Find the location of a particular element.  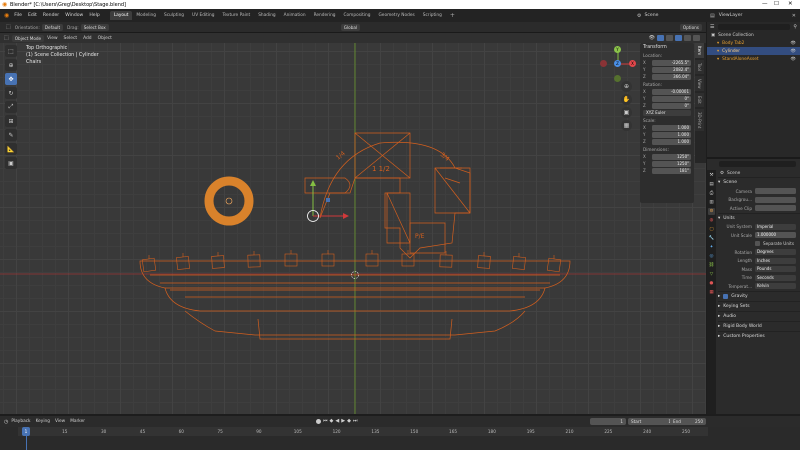

timeline-editor-icon: ◷ is located at coordinates (6, 422).